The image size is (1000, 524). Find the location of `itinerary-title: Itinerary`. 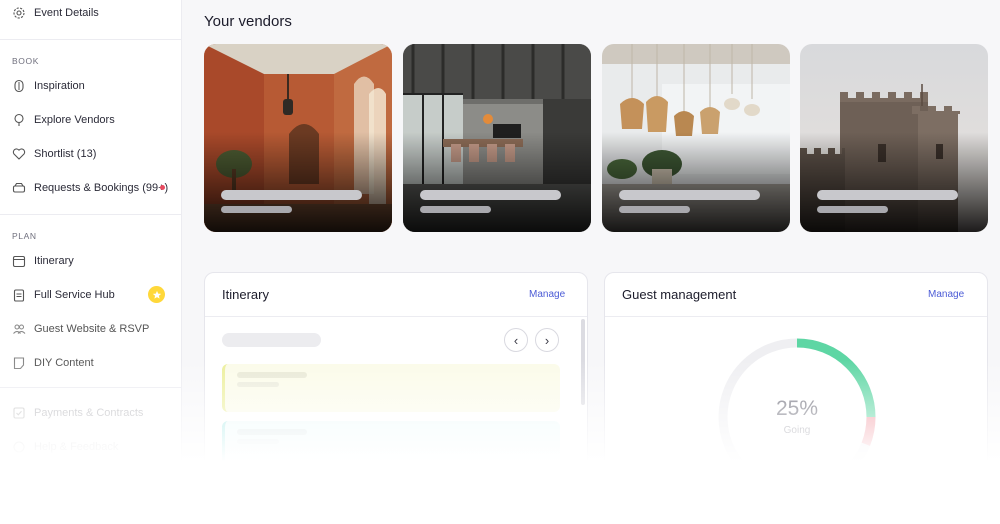

itinerary-title: Itinerary is located at coordinates (245, 294).